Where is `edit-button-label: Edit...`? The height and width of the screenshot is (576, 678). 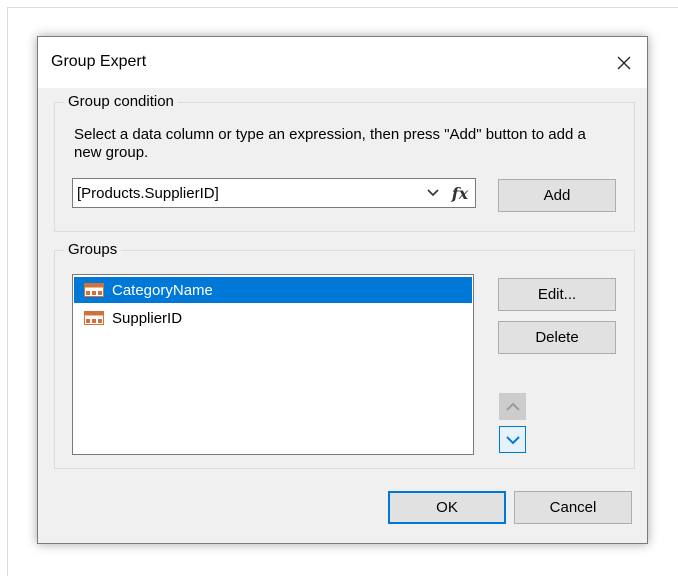 edit-button-label: Edit... is located at coordinates (557, 294).